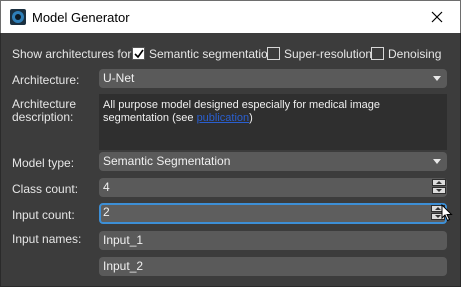 The width and height of the screenshot is (461, 287). I want to click on semantic-segmentation-label: Semantic segmentation, so click(211, 54).